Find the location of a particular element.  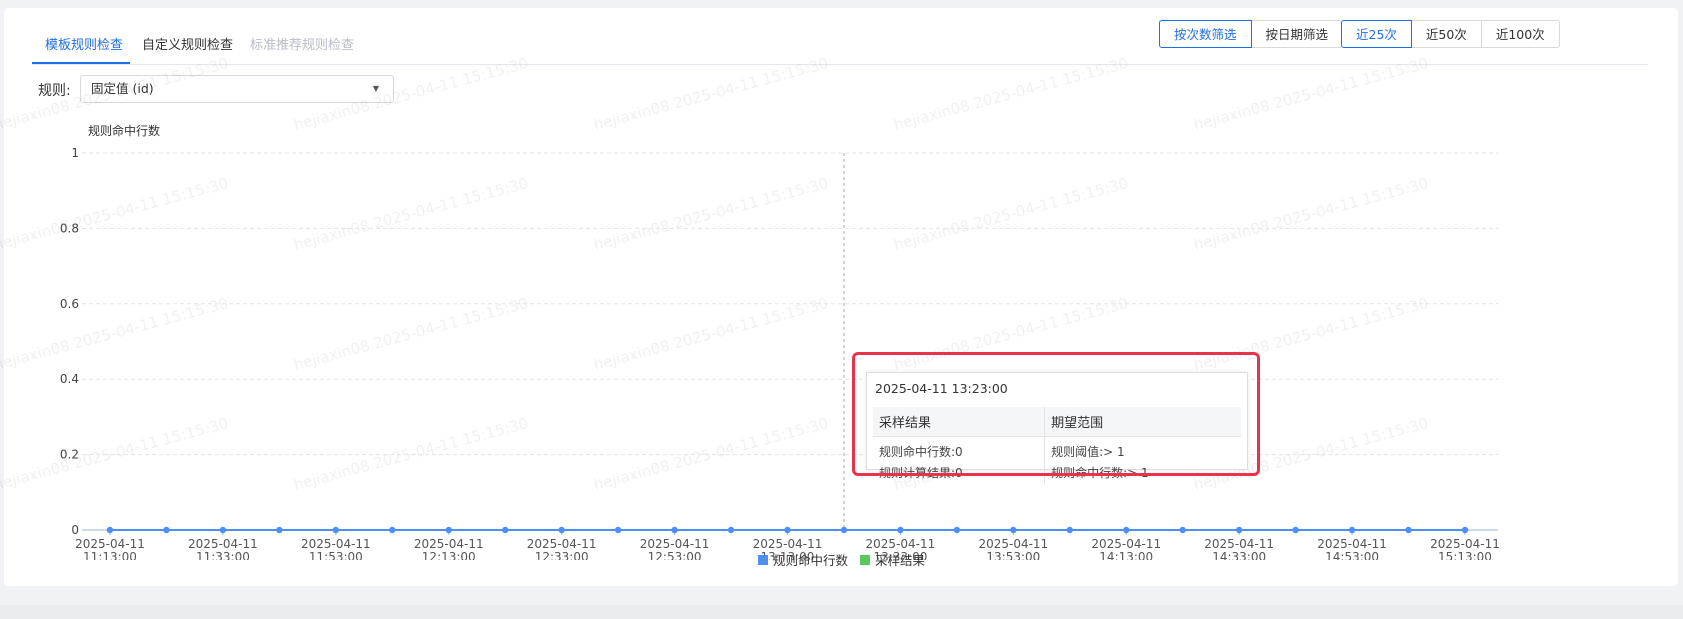

tooltip-time: 2025-04-11 13:23:00 is located at coordinates (941, 388).